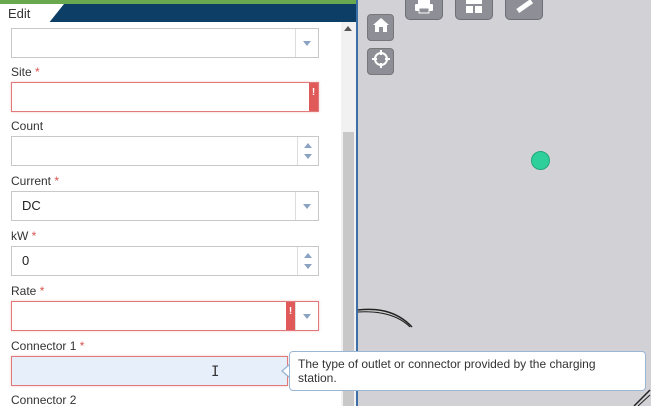 The height and width of the screenshot is (406, 651). I want to click on measure-icon, so click(524, 9).